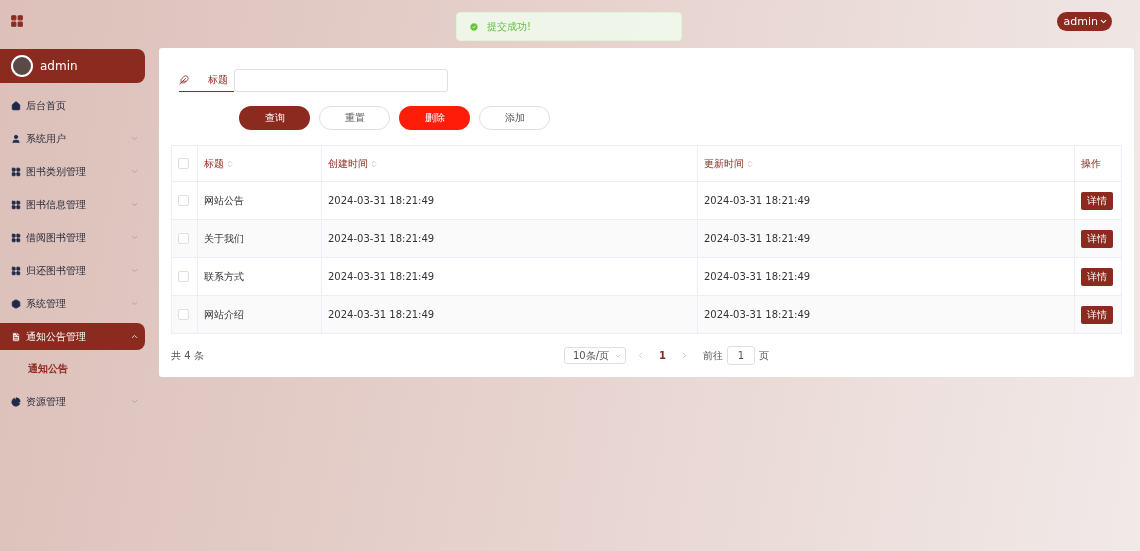 The width and height of the screenshot is (1140, 551). What do you see at coordinates (640, 355) in the screenshot?
I see `prev-page-icon` at bounding box center [640, 355].